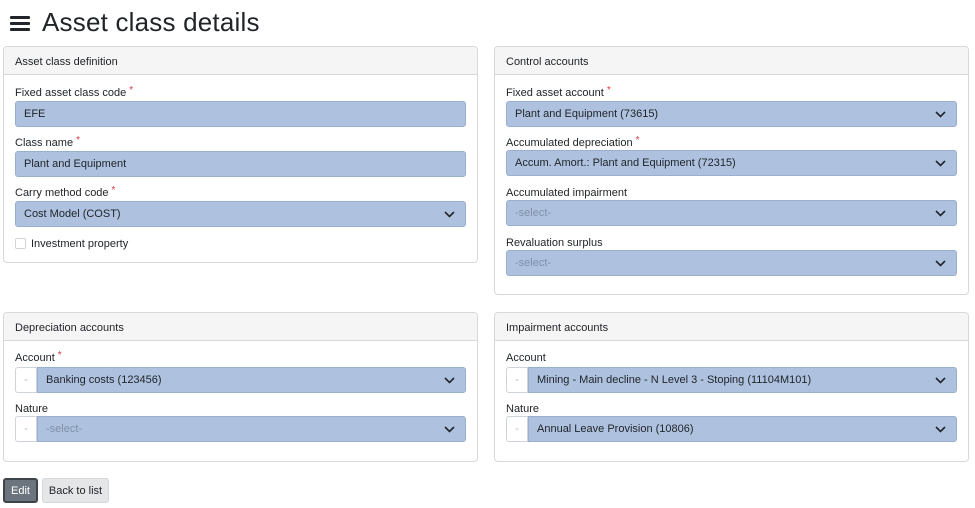 This screenshot has height=508, width=975. Describe the element at coordinates (20, 490) in the screenshot. I see `edit-button: Edit` at that location.